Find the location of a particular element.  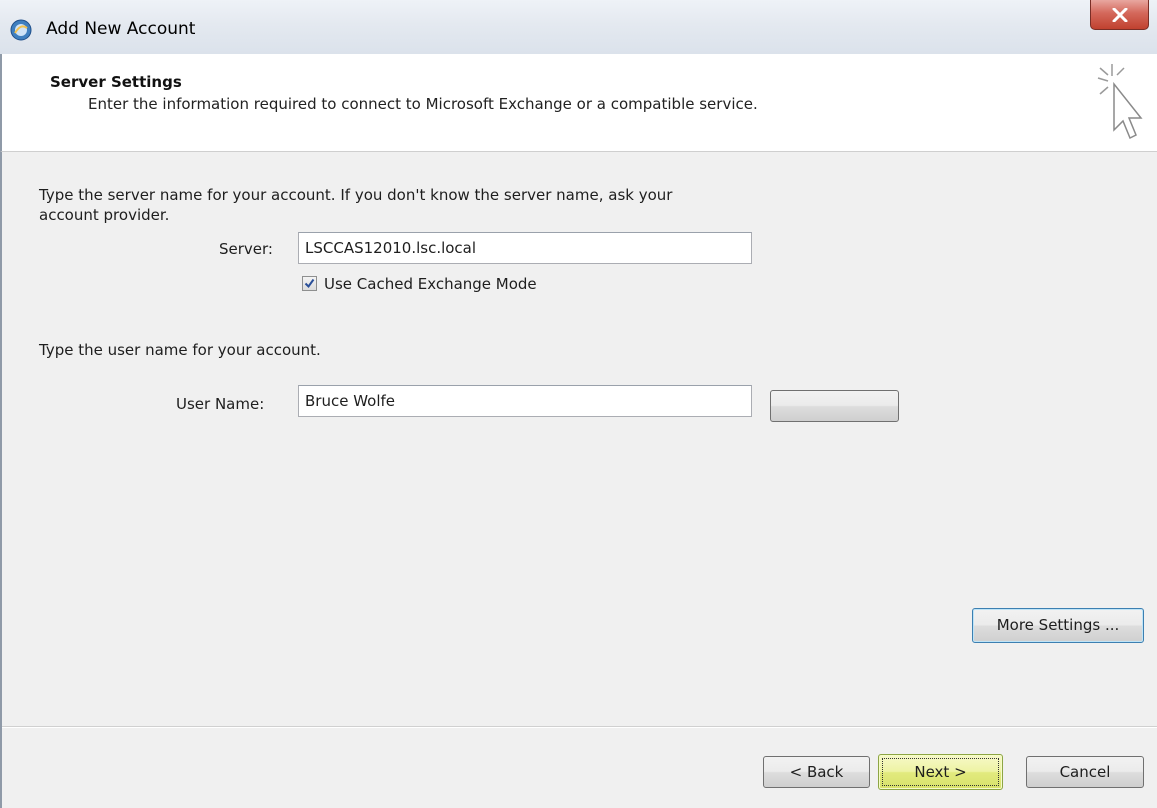

user-name-input is located at coordinates (525, 401).